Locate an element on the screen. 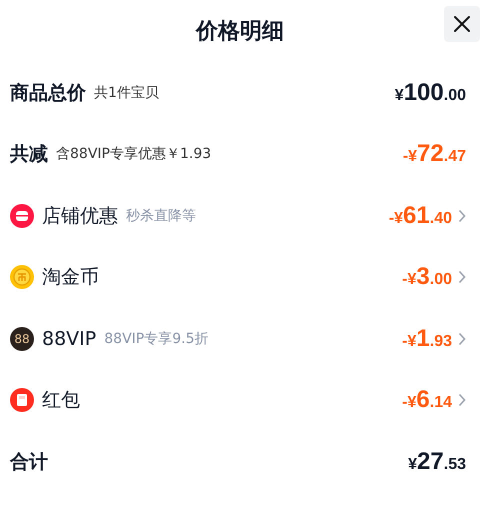  price-amount: -¥6.14 is located at coordinates (427, 400).